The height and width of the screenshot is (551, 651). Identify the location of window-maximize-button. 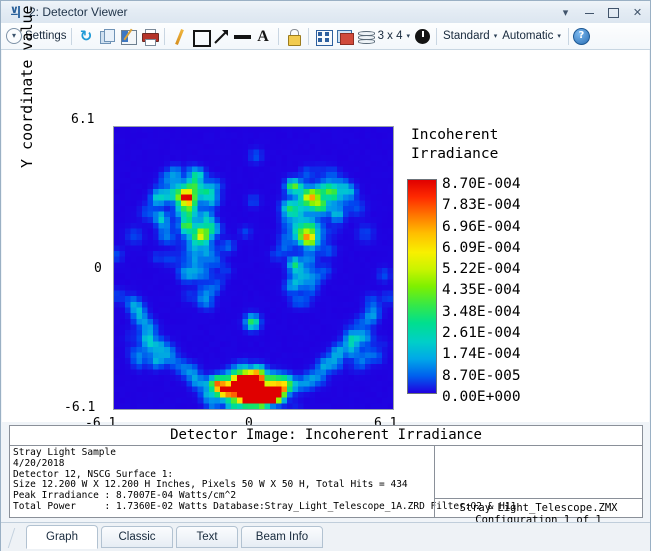
(613, 12).